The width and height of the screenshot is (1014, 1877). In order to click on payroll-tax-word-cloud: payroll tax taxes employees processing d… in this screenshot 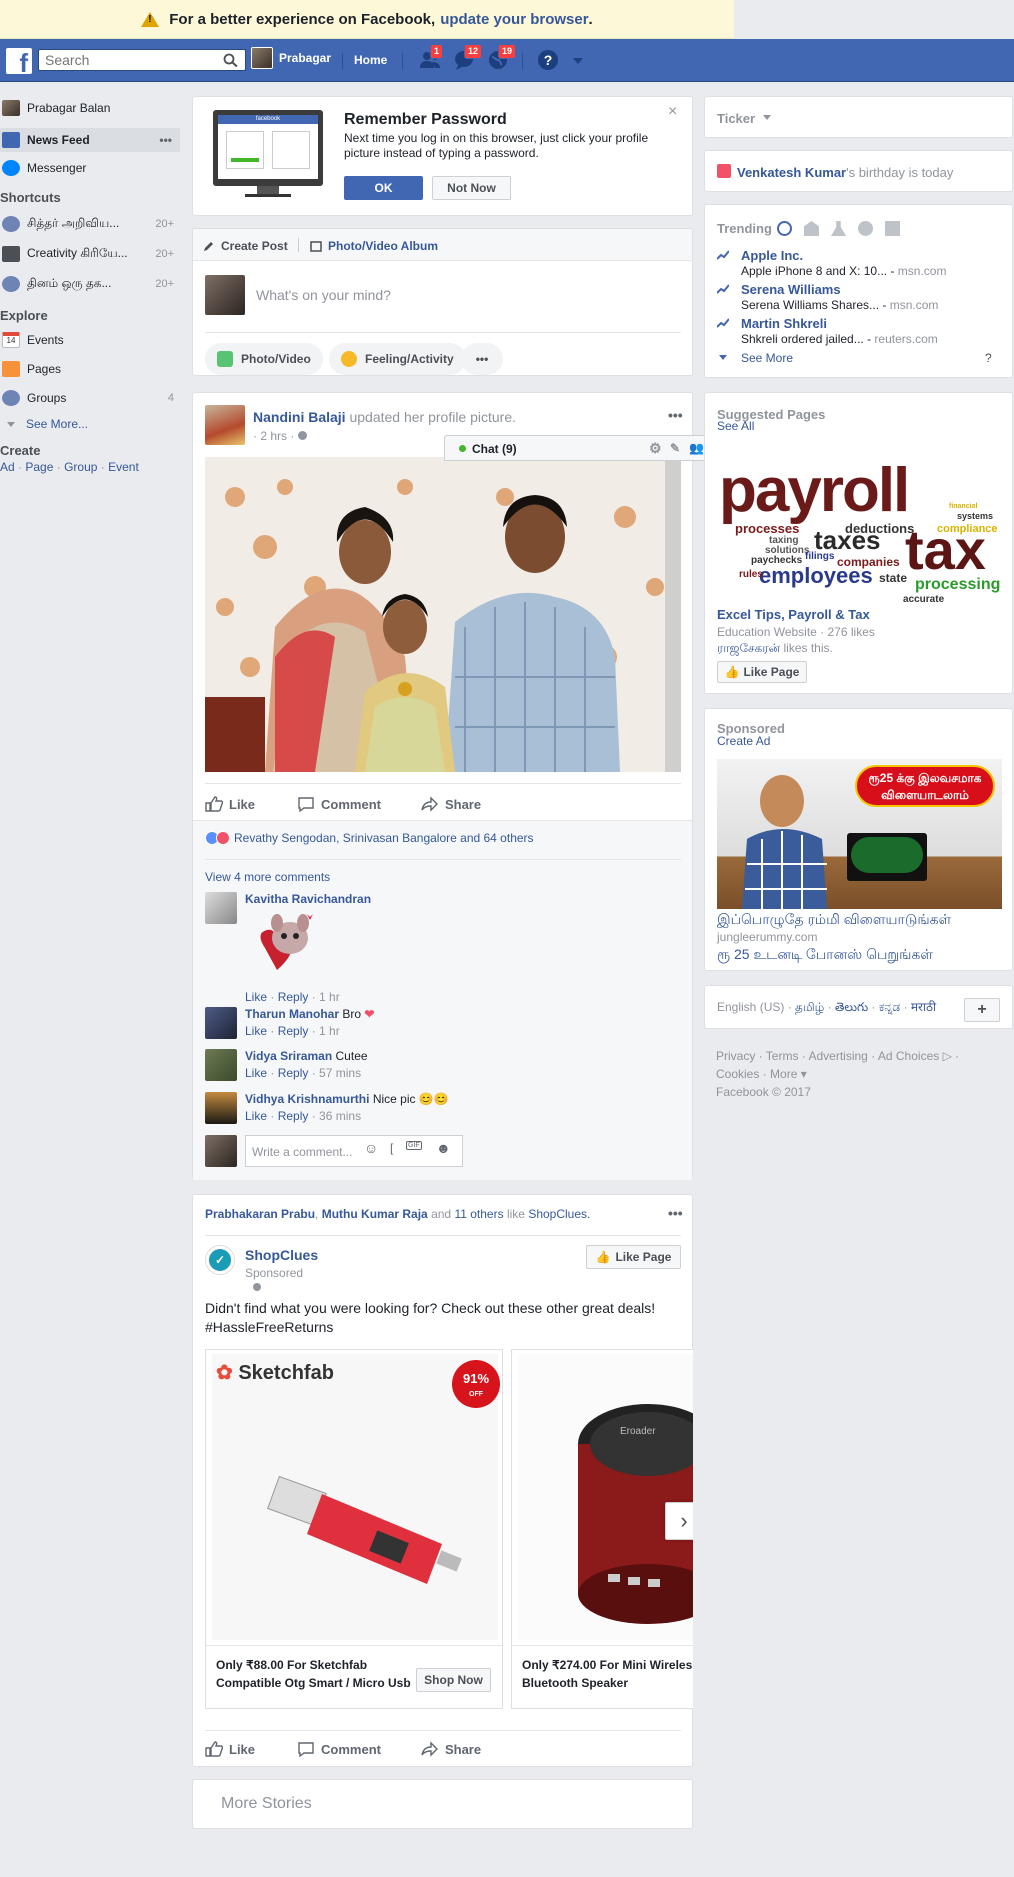, I will do `click(859, 533)`.